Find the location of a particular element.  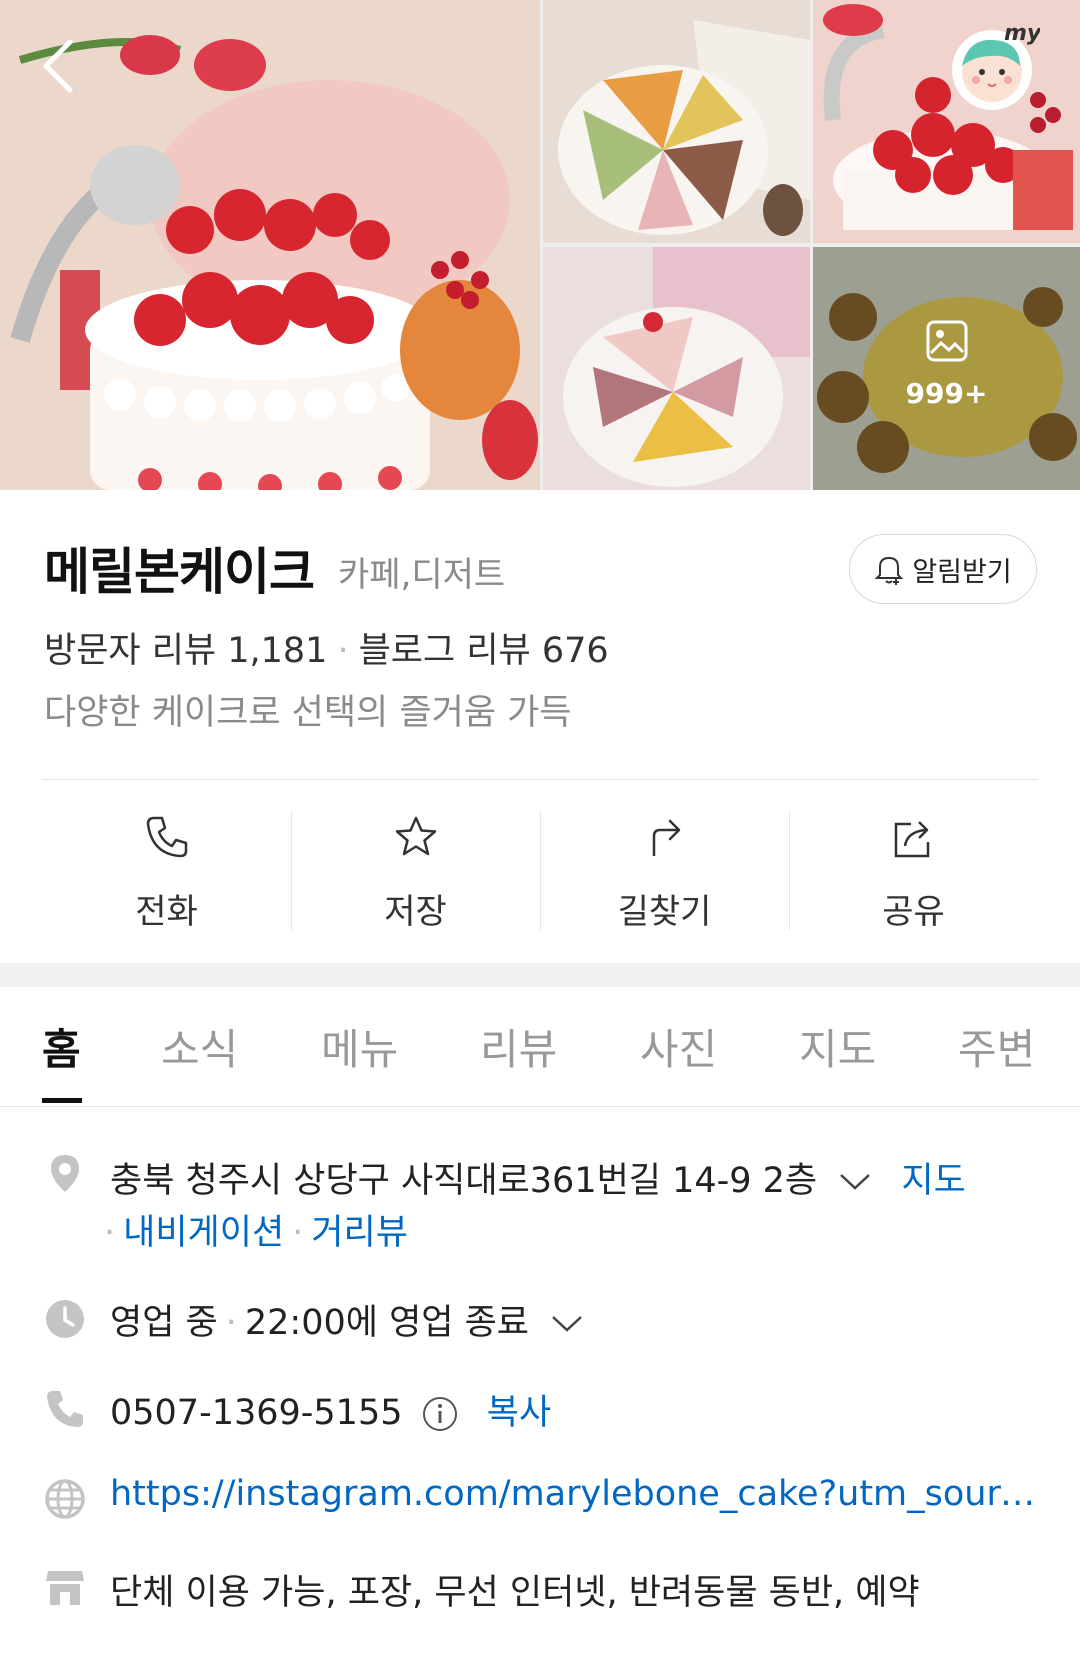

globe-icon is located at coordinates (65, 1499).